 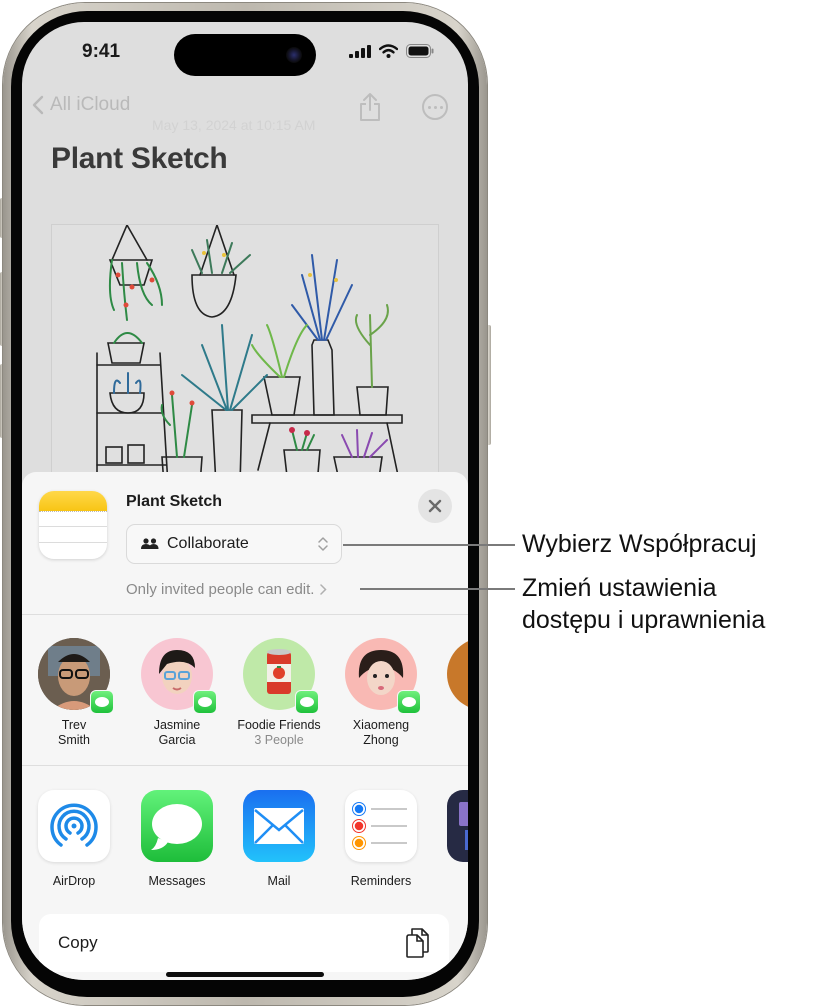 I want to click on app-reminders: Reminders, so click(x=381, y=839).